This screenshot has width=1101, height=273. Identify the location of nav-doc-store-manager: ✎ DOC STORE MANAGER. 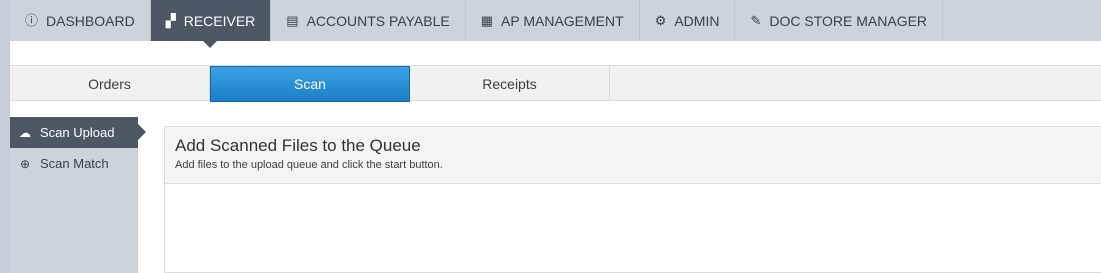
(839, 20).